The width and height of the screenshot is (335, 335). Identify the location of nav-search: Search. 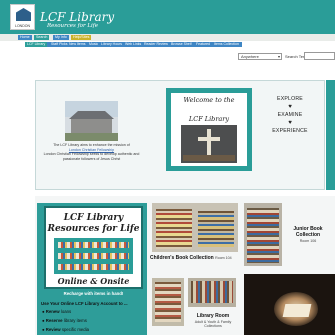
(42, 37).